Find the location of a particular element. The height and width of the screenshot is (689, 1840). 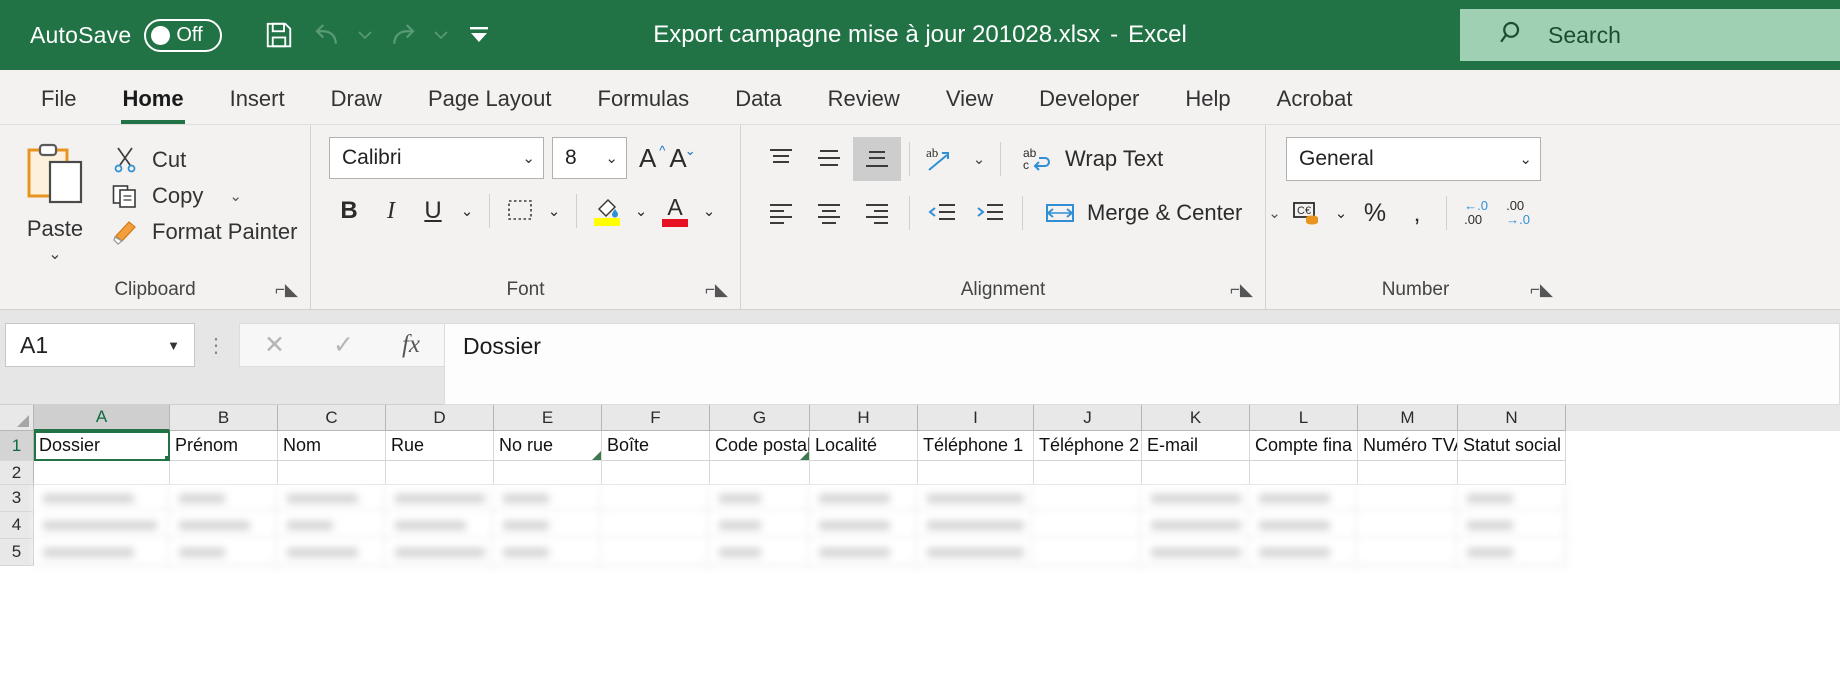

tab-home: Home is located at coordinates (152, 105).